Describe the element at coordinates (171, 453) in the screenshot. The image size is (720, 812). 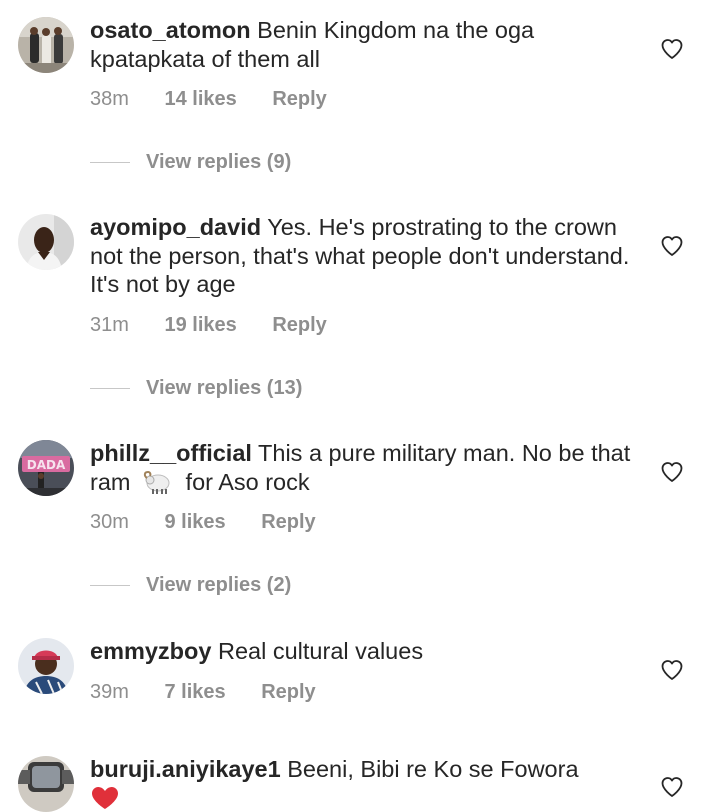
I see `comment-username: phillz__official` at that location.